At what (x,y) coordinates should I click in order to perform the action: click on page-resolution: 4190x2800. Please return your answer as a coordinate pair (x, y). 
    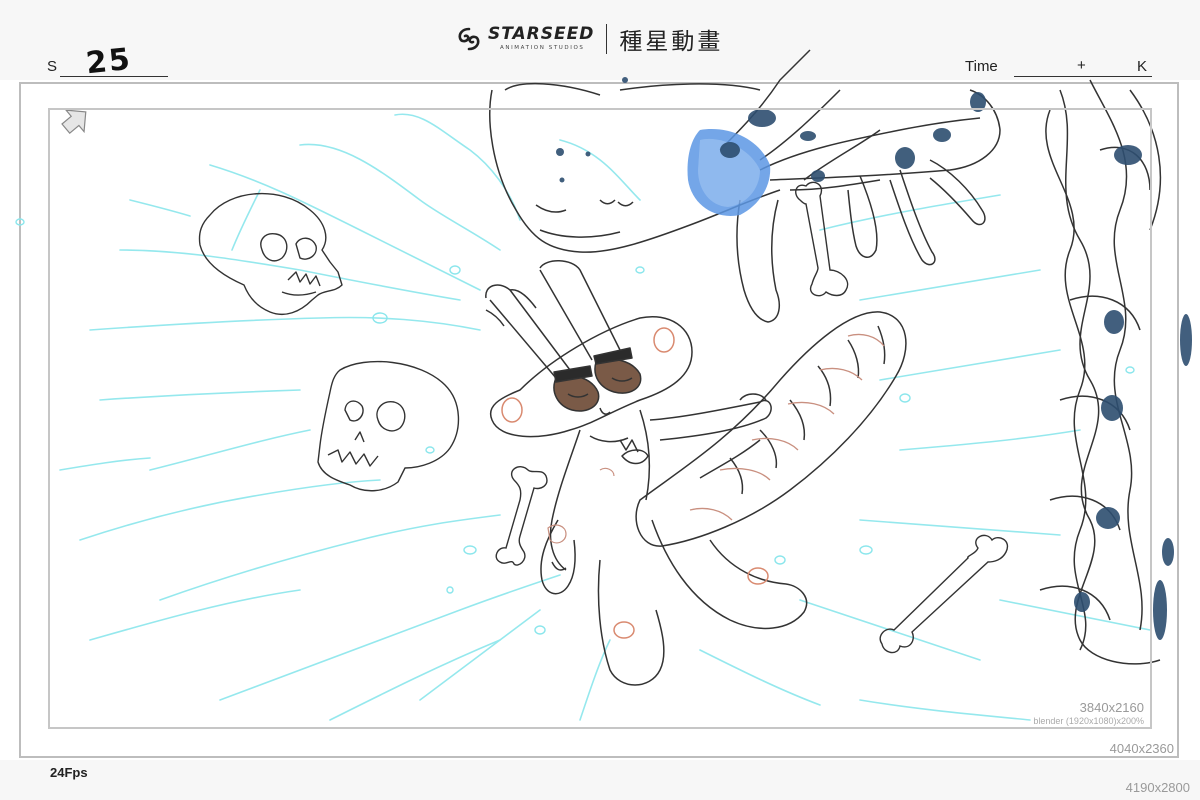
    Looking at the image, I should click on (1157, 787).